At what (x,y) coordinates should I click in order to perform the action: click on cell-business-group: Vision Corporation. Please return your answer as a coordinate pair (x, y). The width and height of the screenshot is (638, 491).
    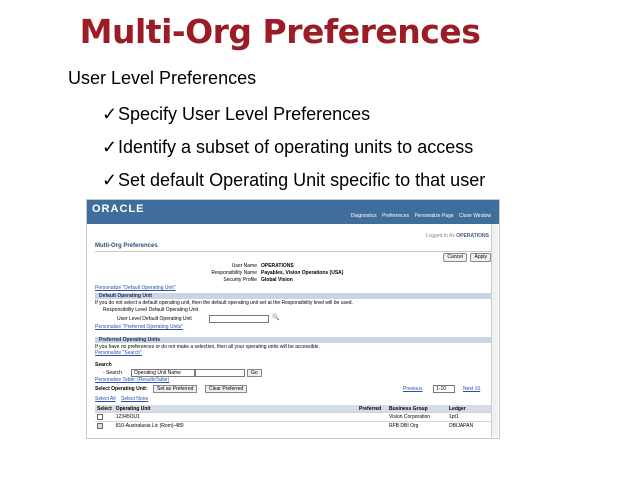
    Looking at the image, I should click on (417, 417).